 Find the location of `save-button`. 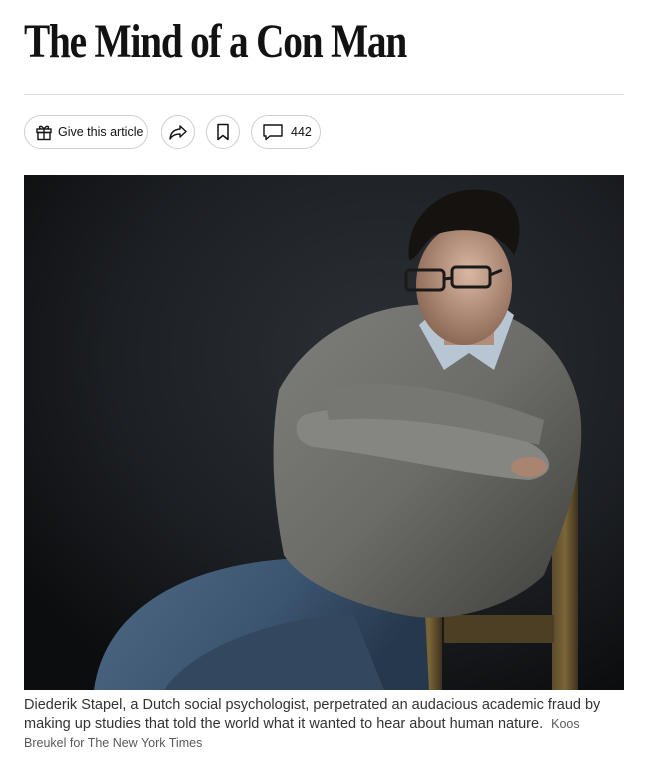

save-button is located at coordinates (223, 132).